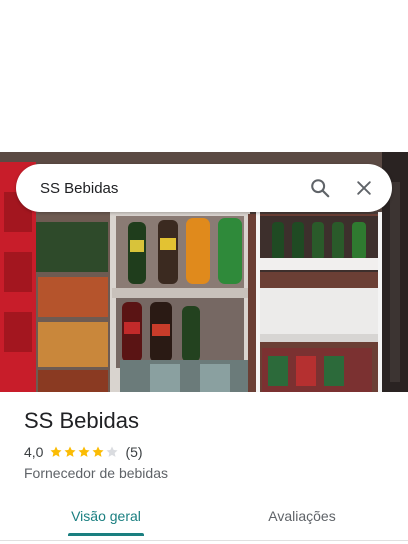  I want to click on star-empty-icon, so click(112, 451).